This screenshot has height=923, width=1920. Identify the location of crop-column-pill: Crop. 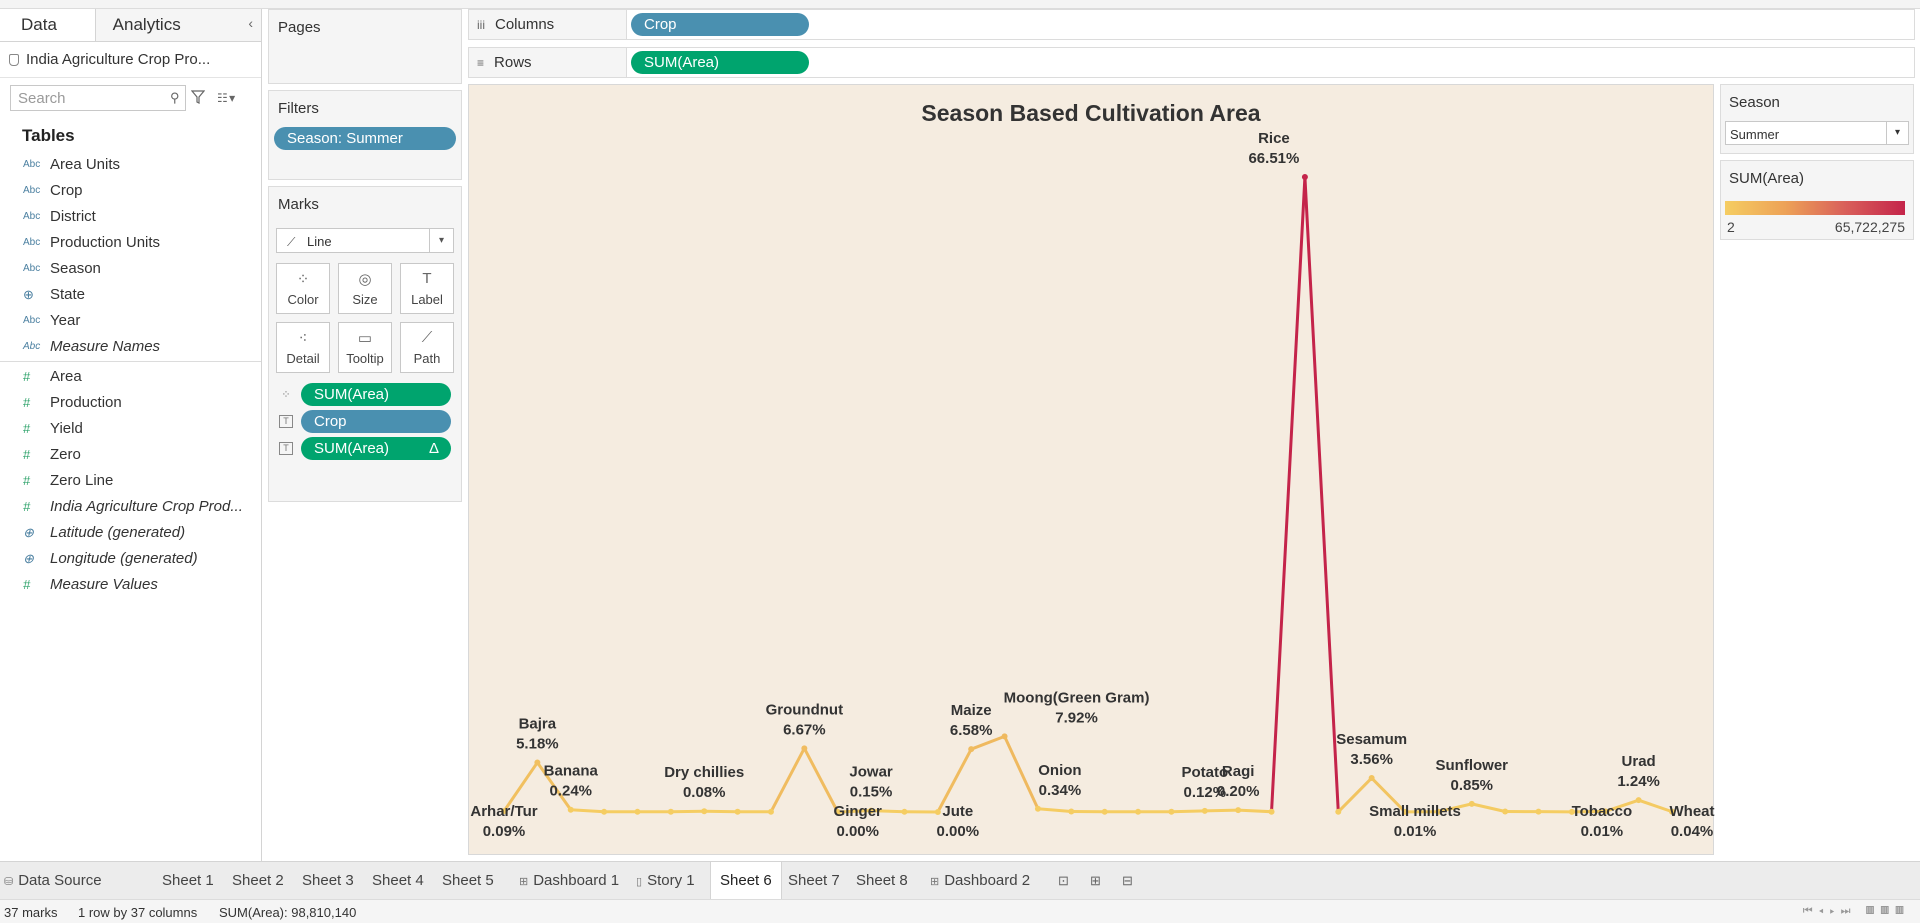
(720, 24).